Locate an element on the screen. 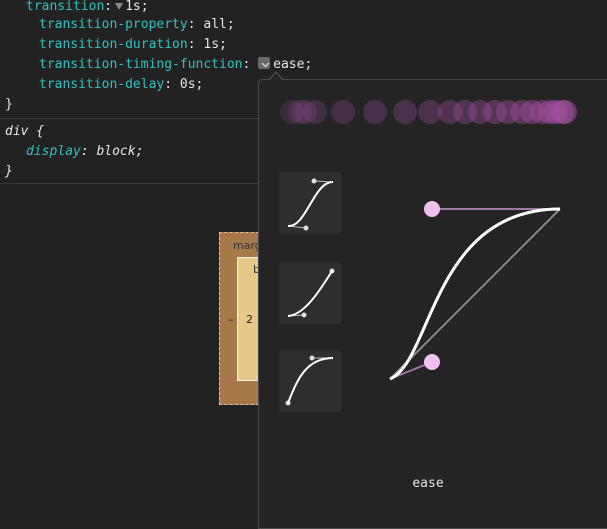 The width and height of the screenshot is (607, 529). preset-ease is located at coordinates (310, 381).